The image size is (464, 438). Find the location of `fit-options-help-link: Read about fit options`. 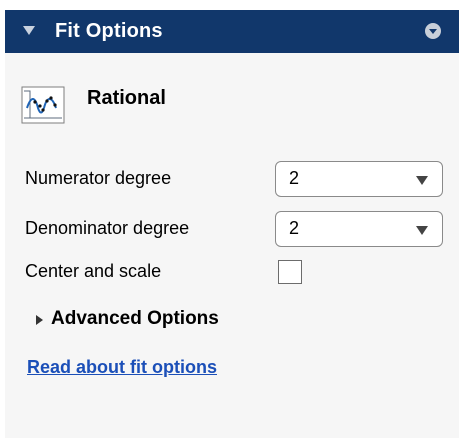

fit-options-help-link: Read about fit options is located at coordinates (122, 367).